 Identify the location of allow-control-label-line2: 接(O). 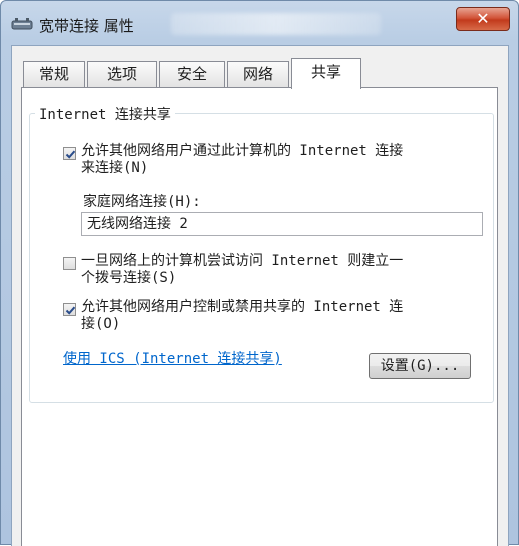
(101, 324).